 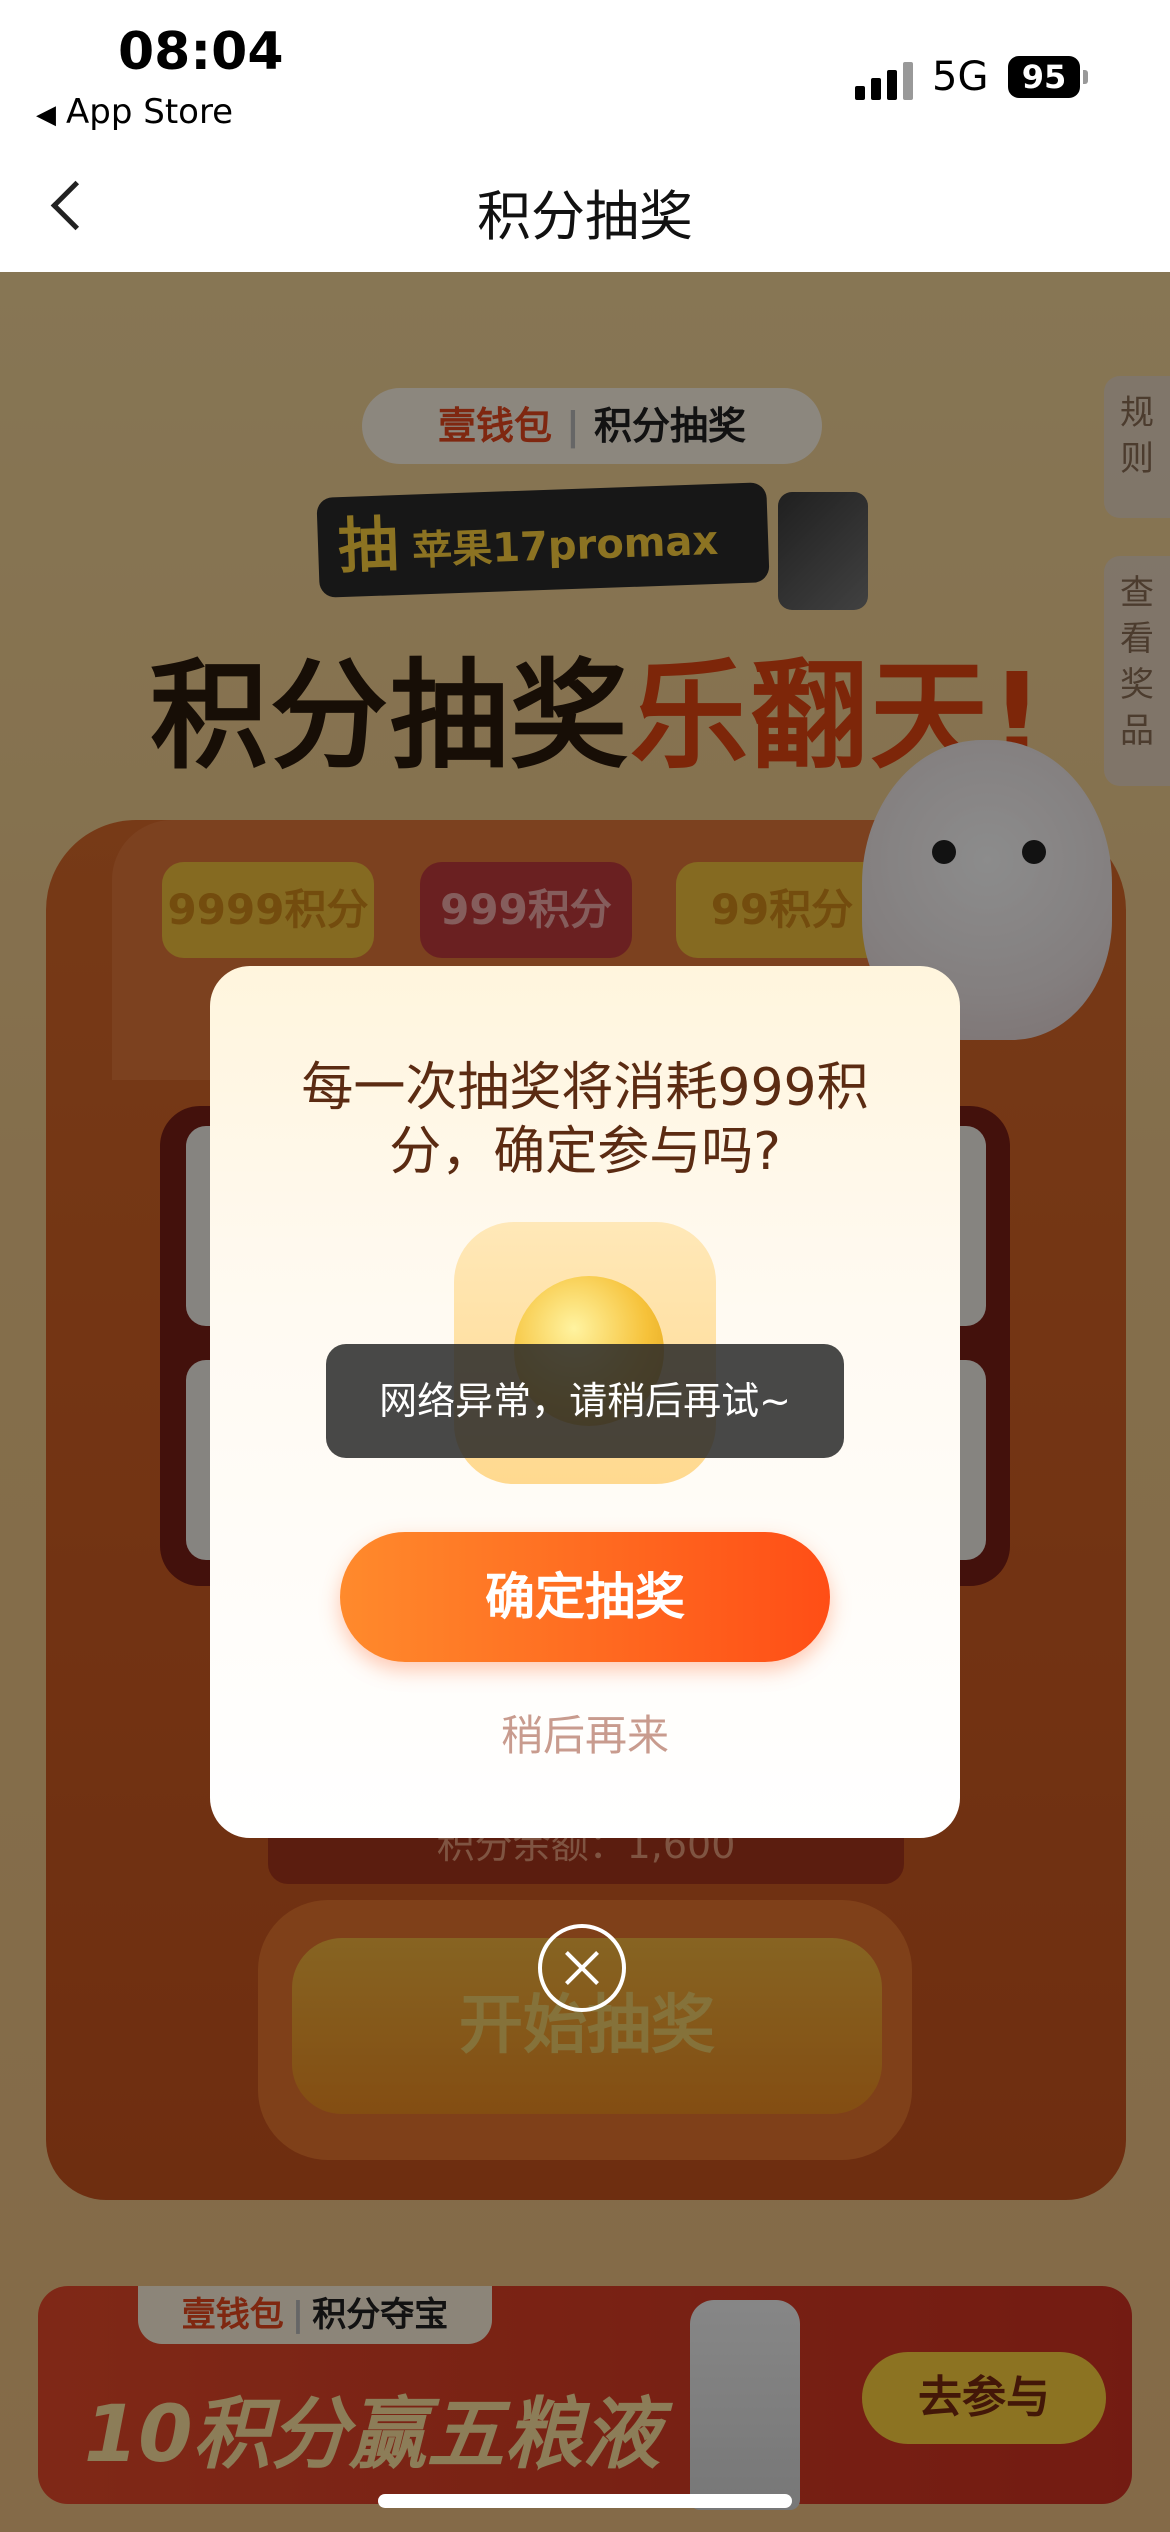 What do you see at coordinates (201, 52) in the screenshot?
I see `status-time: 08:04` at bounding box center [201, 52].